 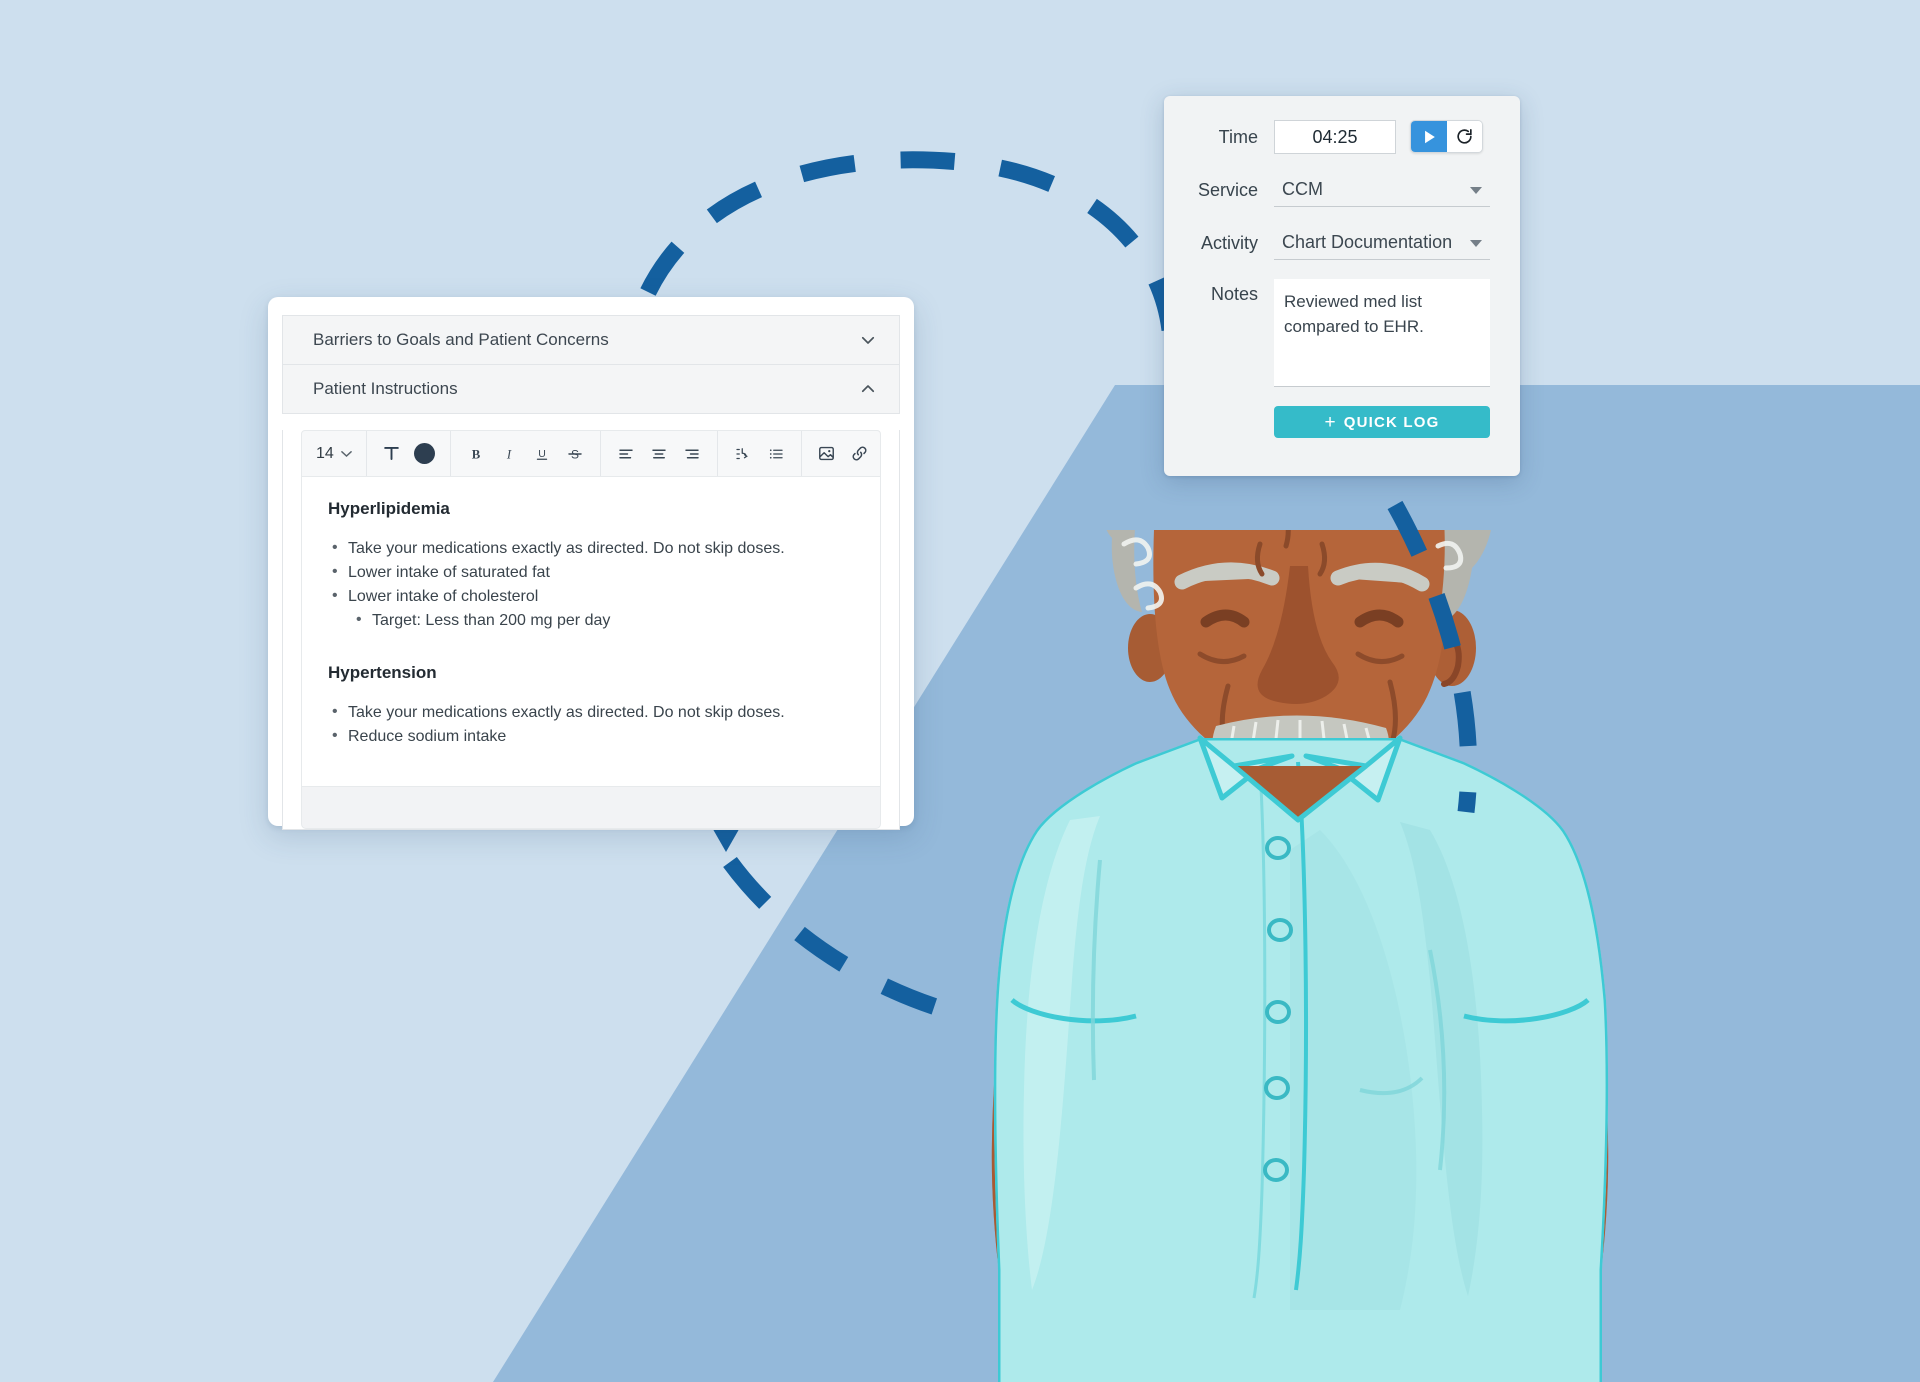 What do you see at coordinates (1229, 243) in the screenshot?
I see `activity-label: Activity` at bounding box center [1229, 243].